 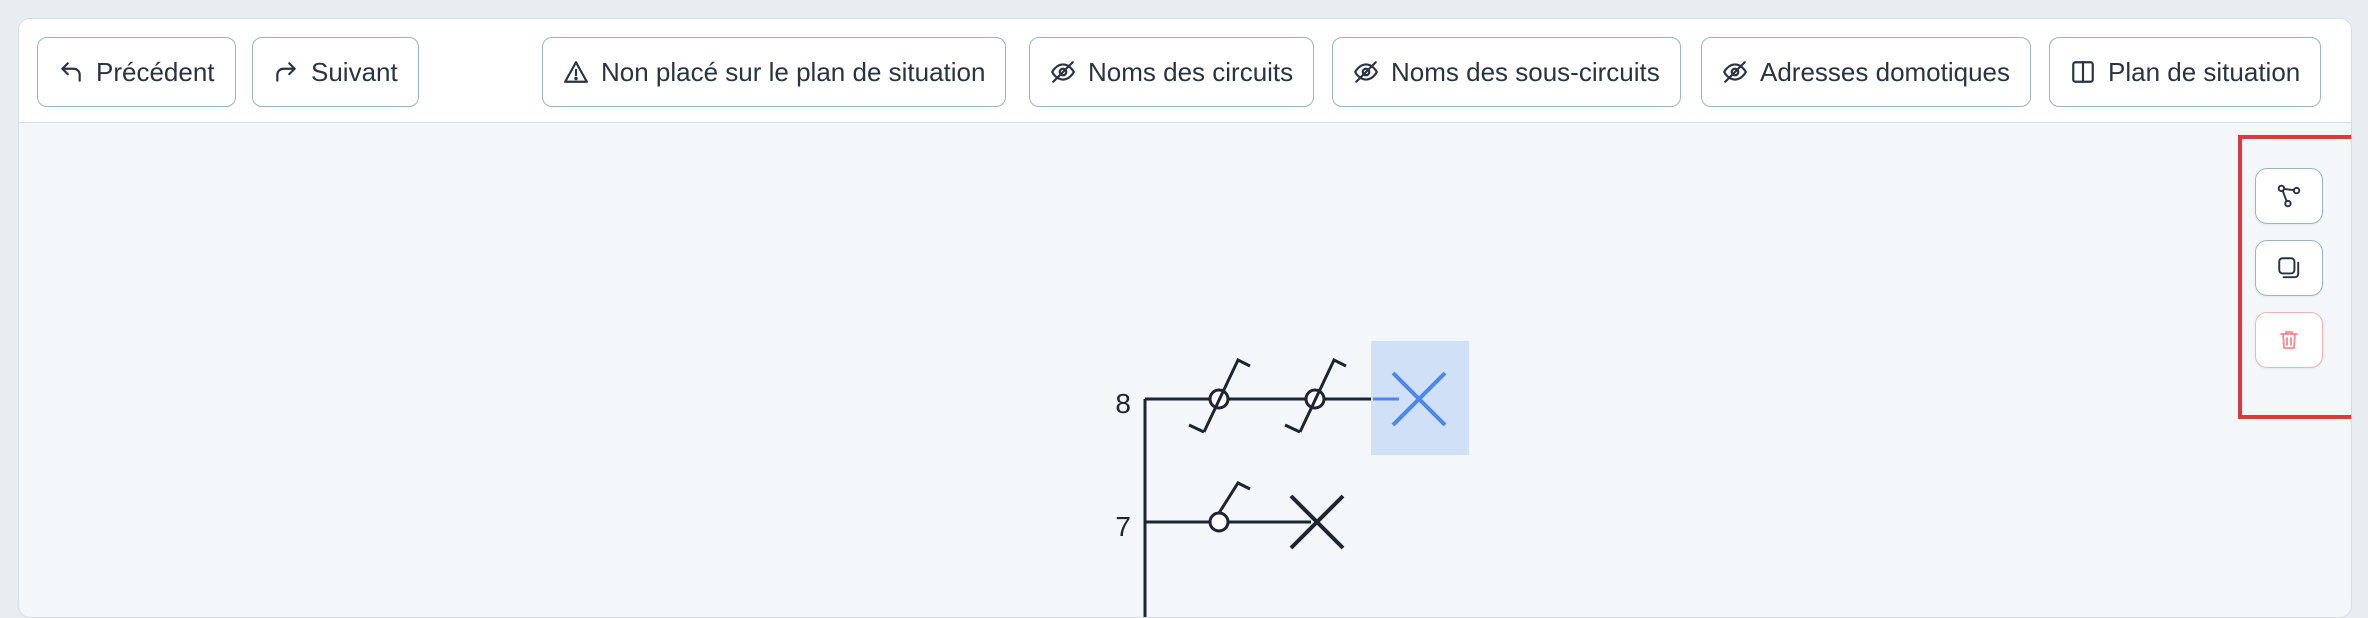 I want to click on circuit-names-label: Noms des circuits, so click(x=1191, y=71).